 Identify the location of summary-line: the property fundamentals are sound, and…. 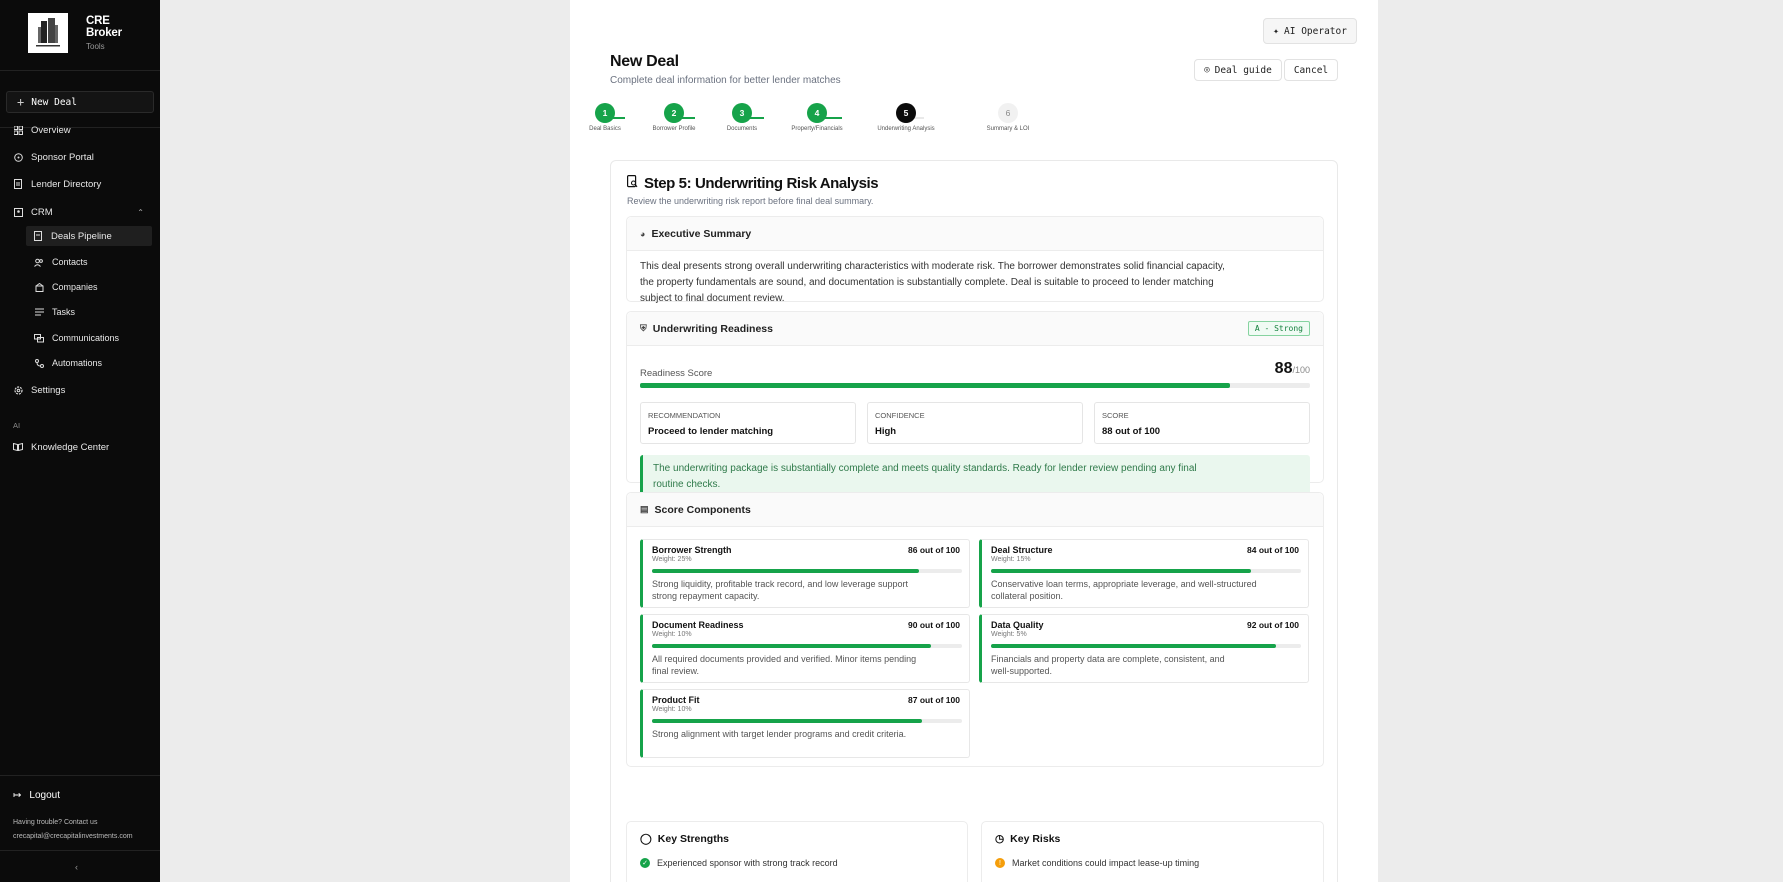
(927, 282).